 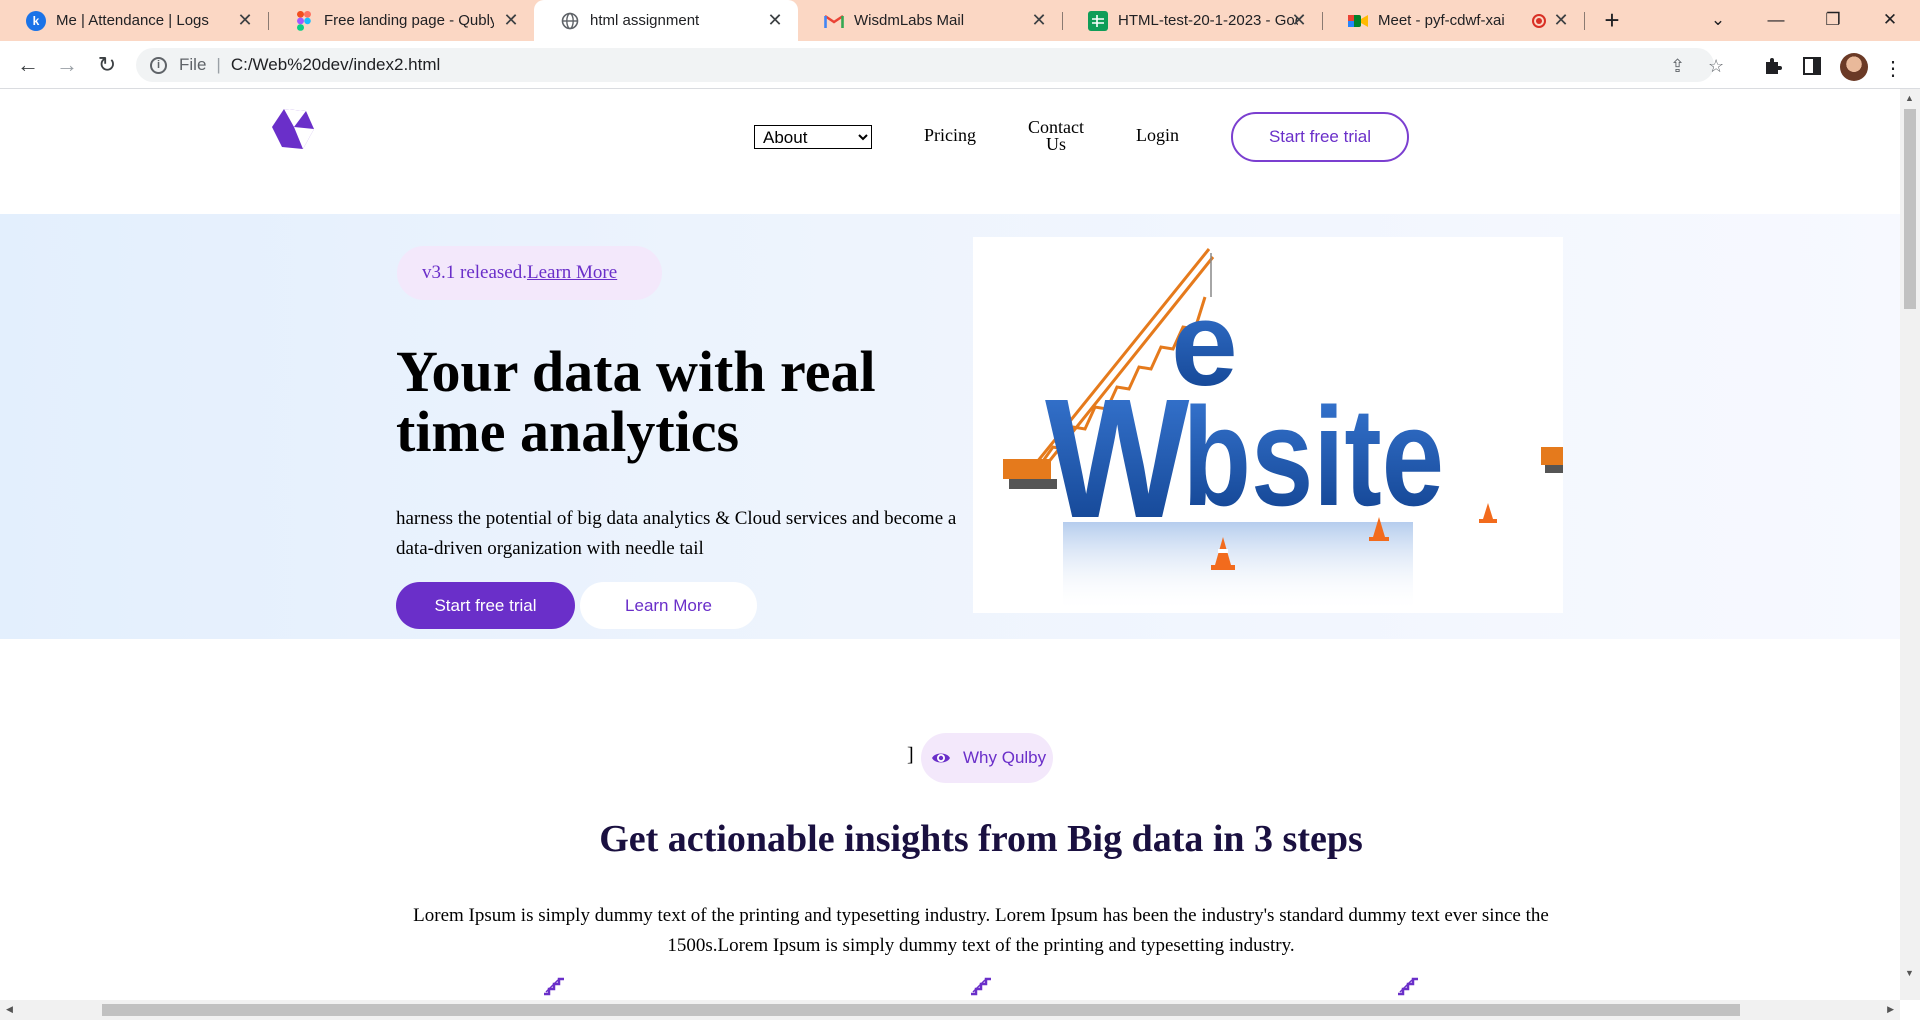 I want to click on tab-label: Me | Attendance | Logs, so click(x=132, y=20).